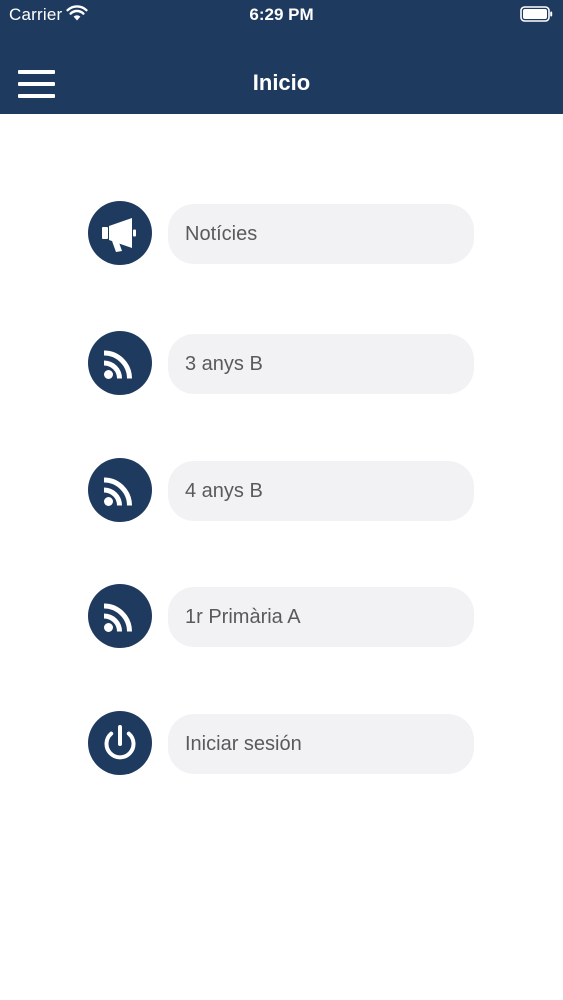  Describe the element at coordinates (321, 491) in the screenshot. I see `menu-item-label: 4 anys B` at that location.